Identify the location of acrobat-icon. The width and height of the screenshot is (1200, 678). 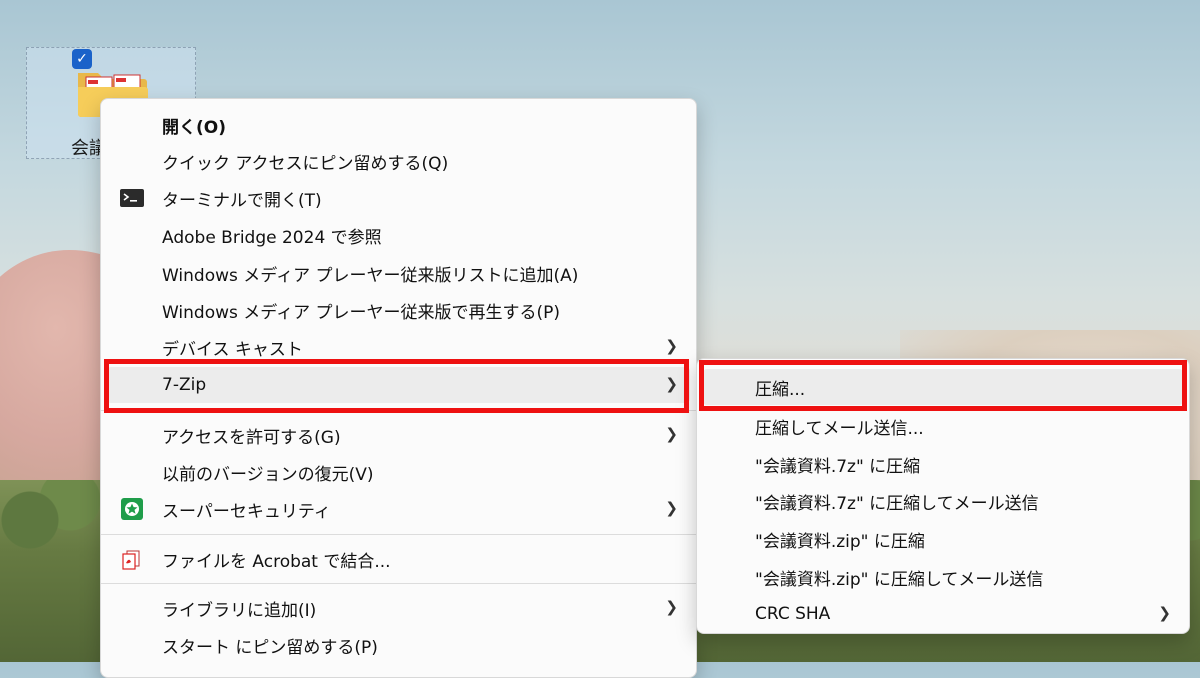
(131, 560).